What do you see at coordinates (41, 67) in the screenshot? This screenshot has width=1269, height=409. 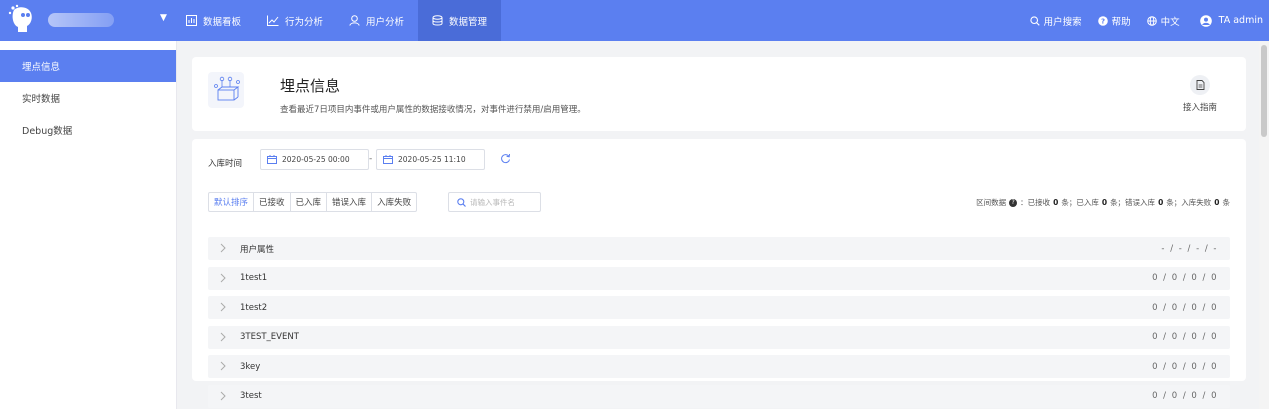 I see `sidebar-item-label: 埋点信息` at bounding box center [41, 67].